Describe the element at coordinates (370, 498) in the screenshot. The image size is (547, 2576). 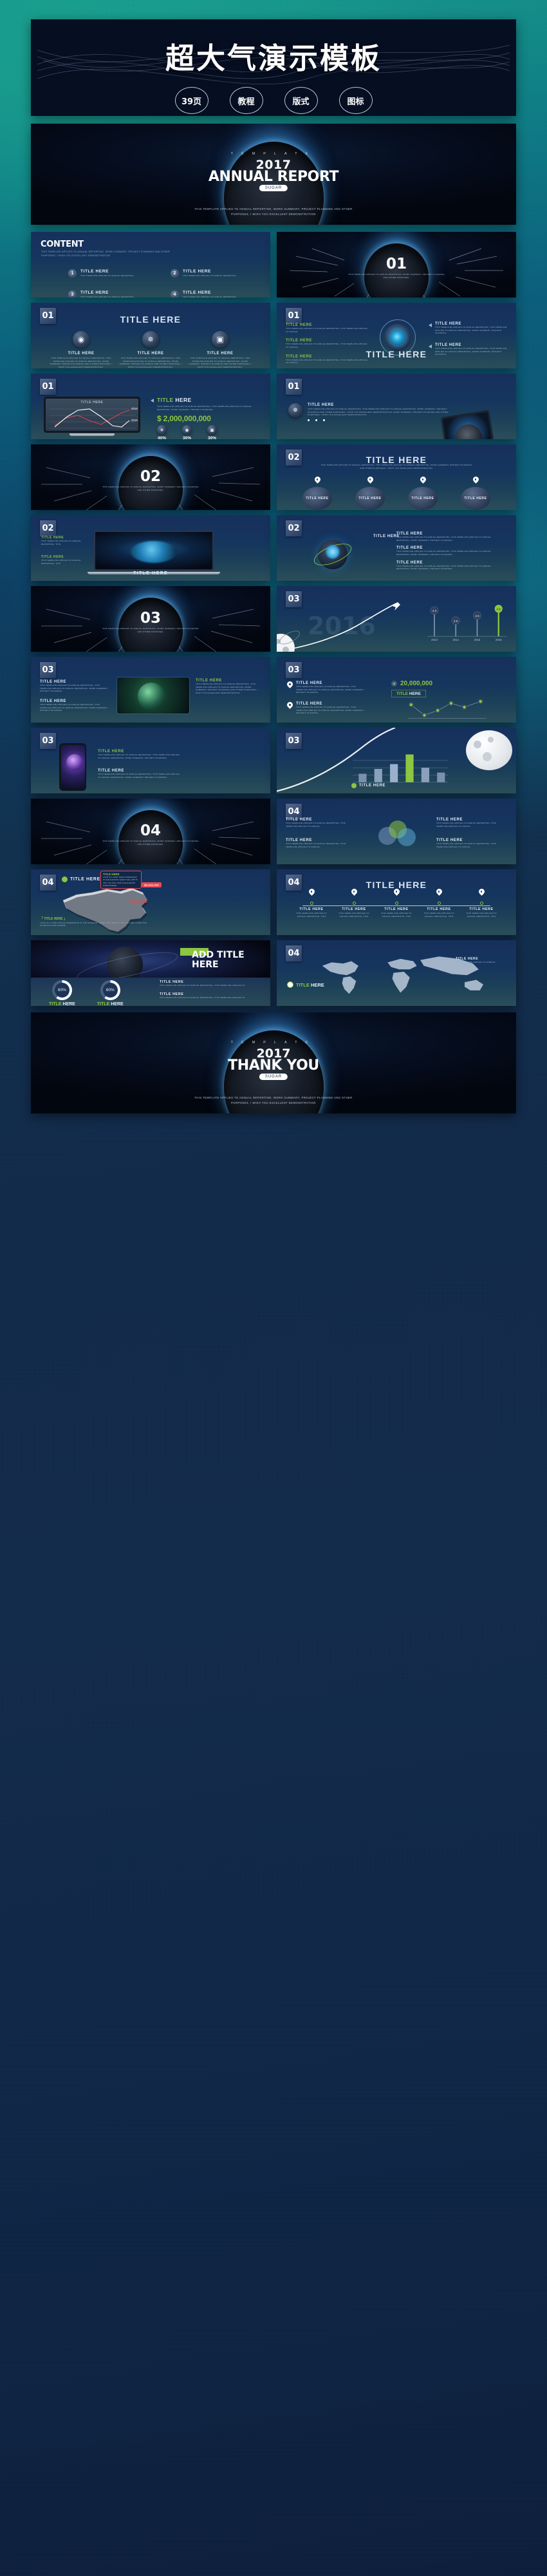
I see `pin-circle: TITLE HERE` at that location.